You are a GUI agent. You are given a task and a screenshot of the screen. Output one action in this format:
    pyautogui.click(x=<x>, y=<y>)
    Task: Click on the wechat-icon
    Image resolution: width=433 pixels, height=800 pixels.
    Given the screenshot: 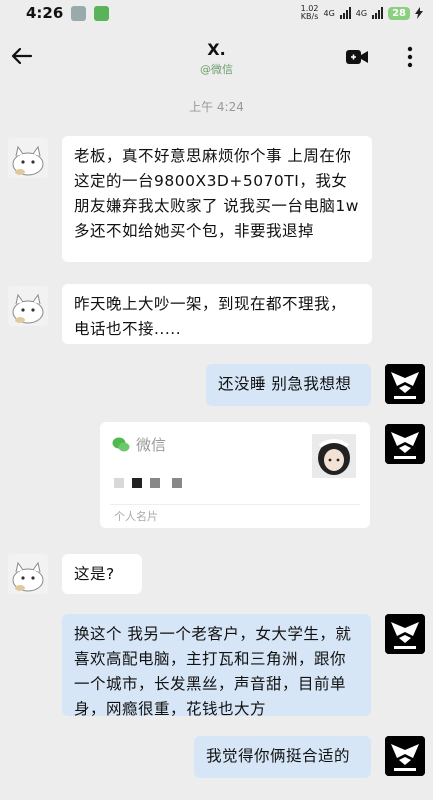 What is the action you would take?
    pyautogui.click(x=121, y=444)
    